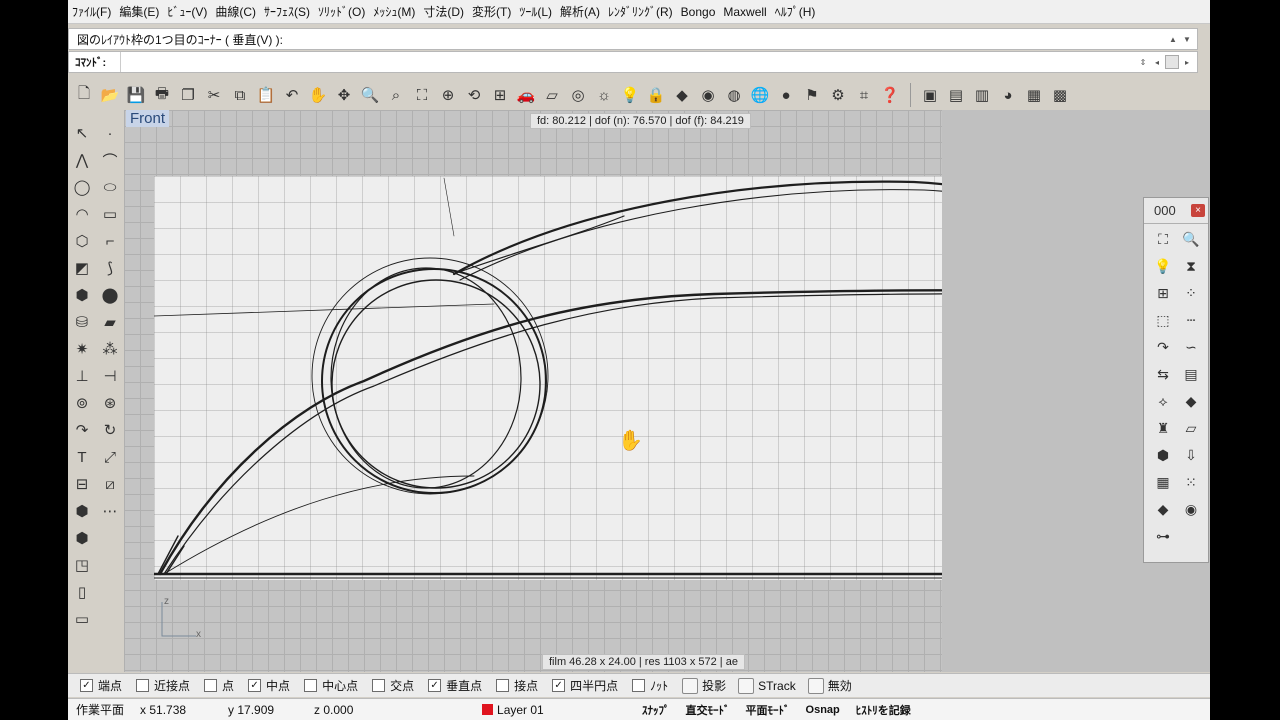 This screenshot has height=720, width=1280. Describe the element at coordinates (554, 710) in the screenshot. I see `status-layer: Layer 01` at that location.